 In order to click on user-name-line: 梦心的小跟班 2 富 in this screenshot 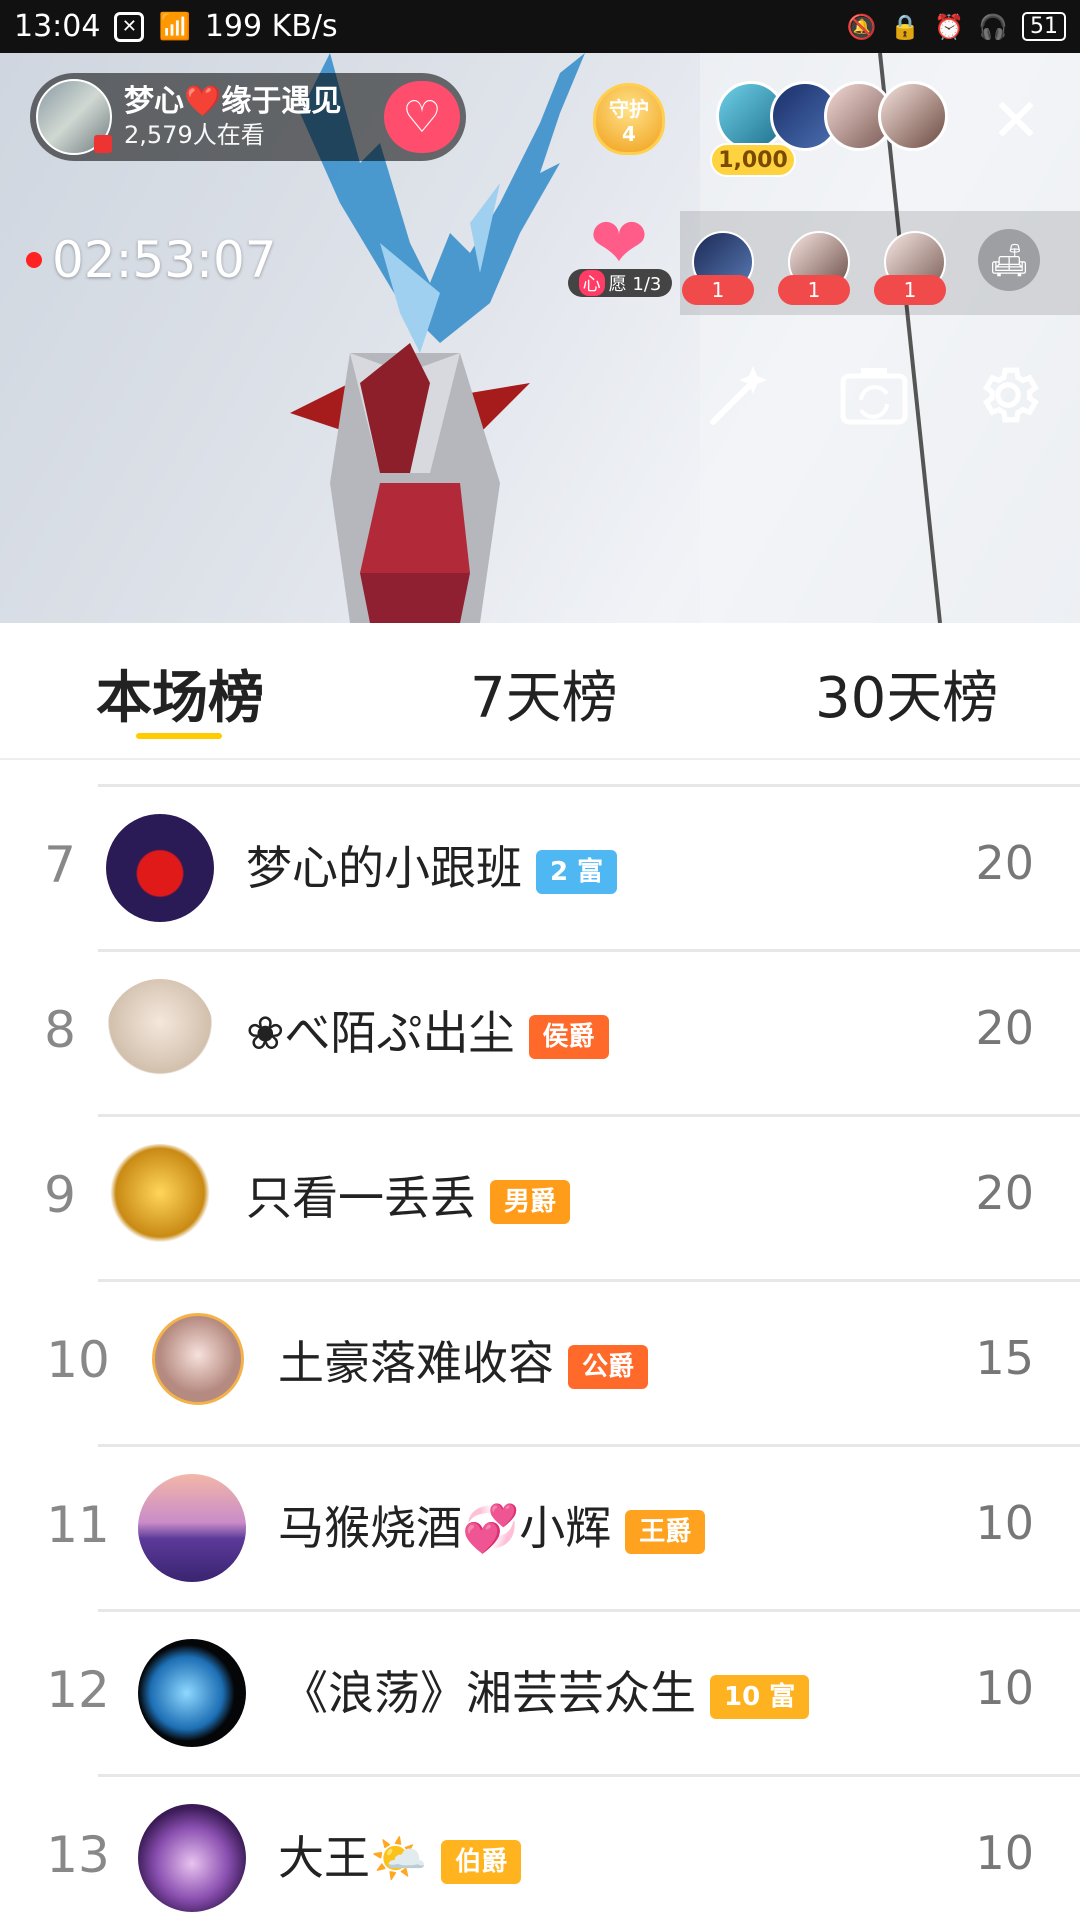, I will do `click(432, 865)`.